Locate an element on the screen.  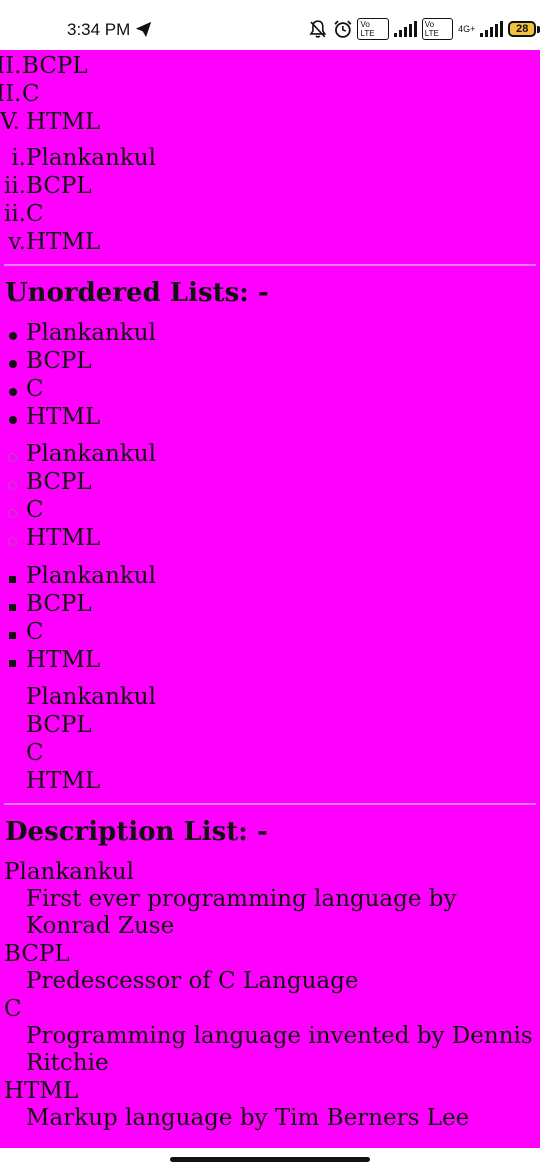
ordered-list-upper-roman: II.BCPL II.C V. HTML is located at coordinates (50, 94).